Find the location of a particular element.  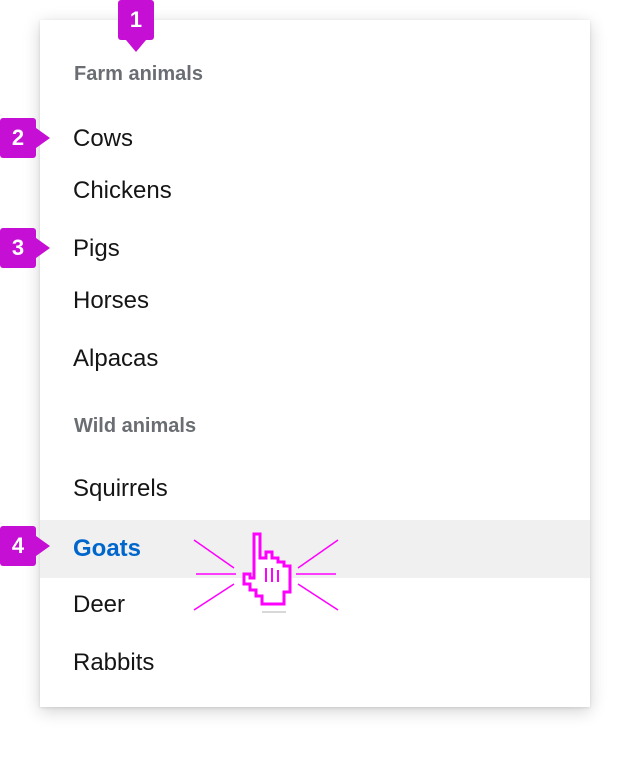

callout-4: 4 is located at coordinates (25, 546).